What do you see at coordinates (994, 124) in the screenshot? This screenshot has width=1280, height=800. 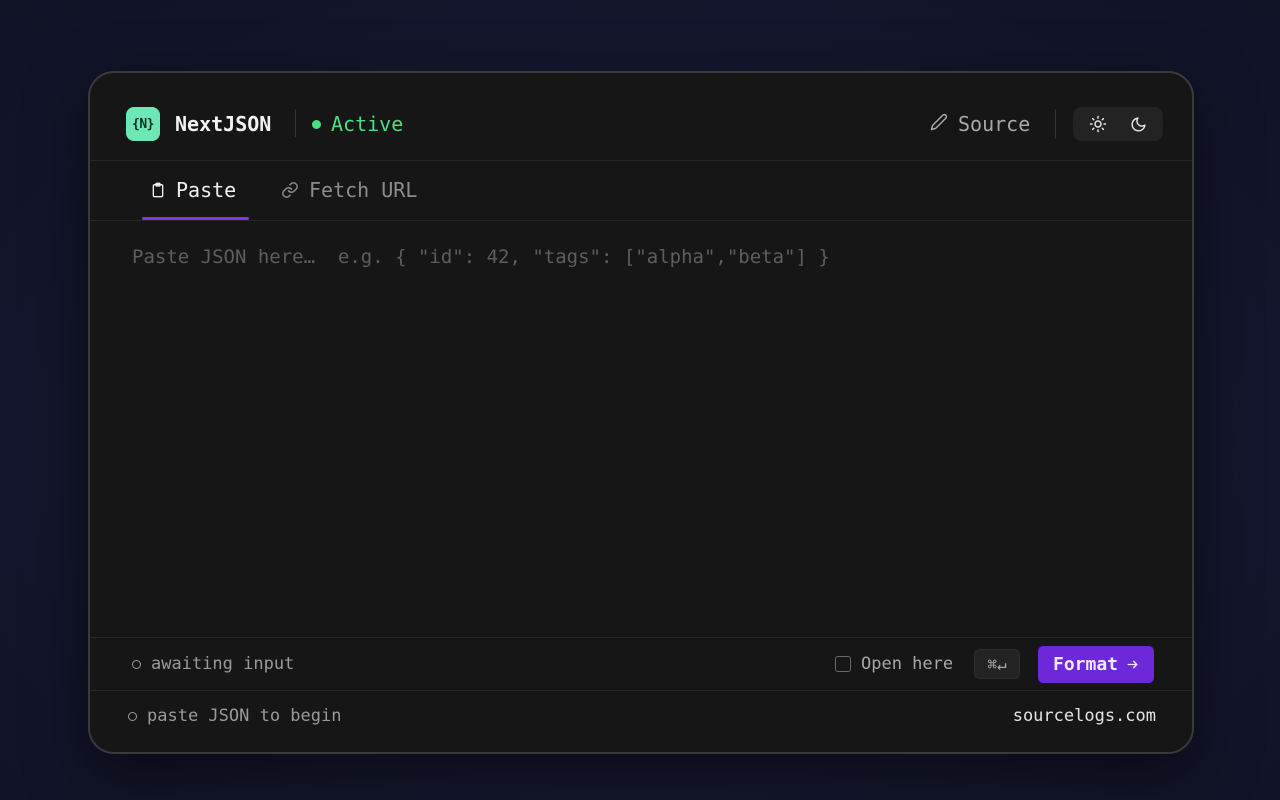 I see `source-label: Source` at bounding box center [994, 124].